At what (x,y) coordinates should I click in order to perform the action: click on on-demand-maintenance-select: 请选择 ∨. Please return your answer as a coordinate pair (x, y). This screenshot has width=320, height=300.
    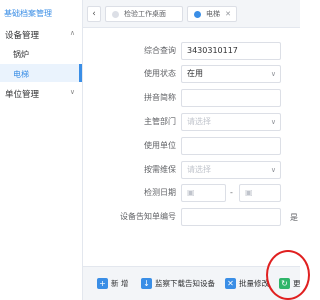
    Looking at the image, I should click on (231, 170).